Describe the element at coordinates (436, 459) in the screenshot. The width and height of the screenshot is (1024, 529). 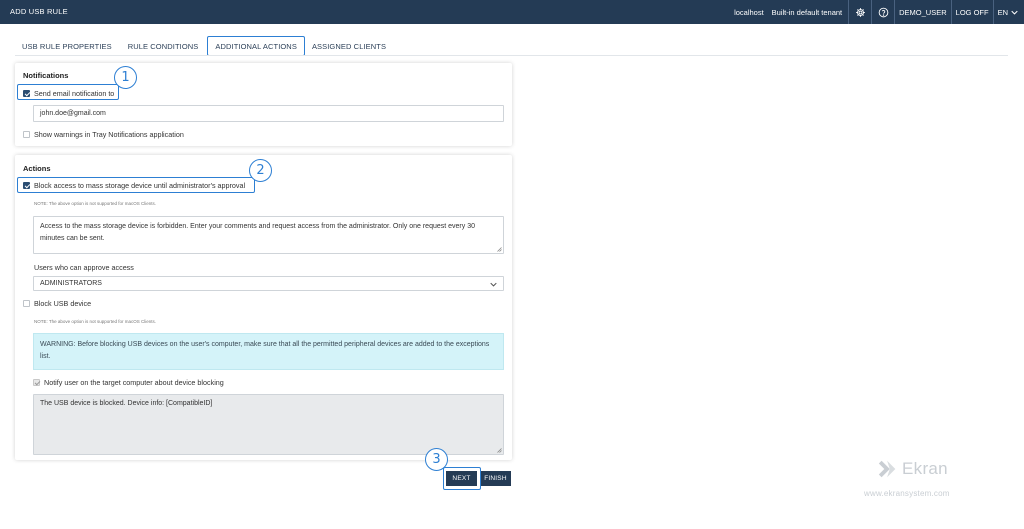
I see `callout-3: 3` at that location.